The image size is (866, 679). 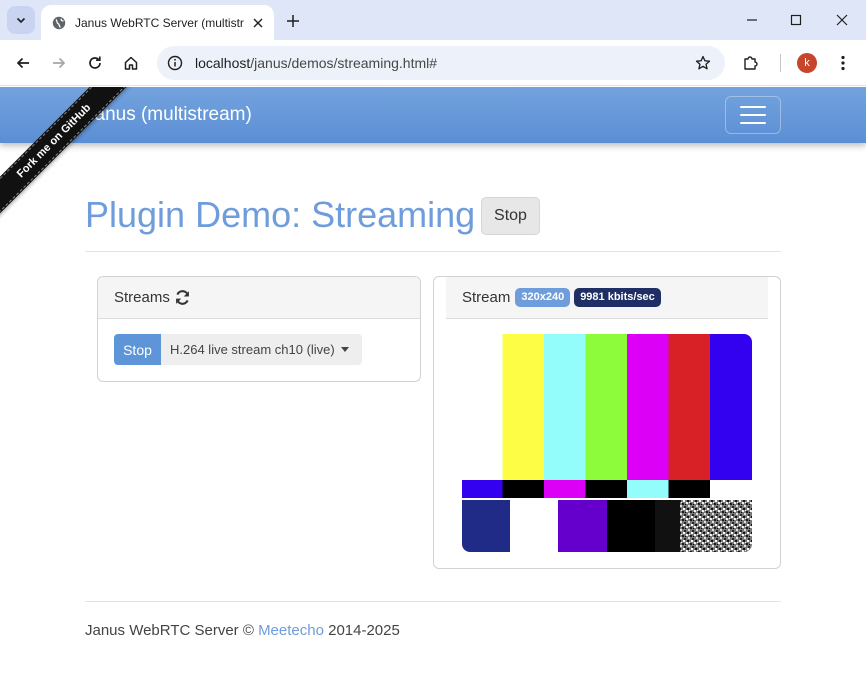 I want to click on caret-down-icon, so click(x=344, y=349).